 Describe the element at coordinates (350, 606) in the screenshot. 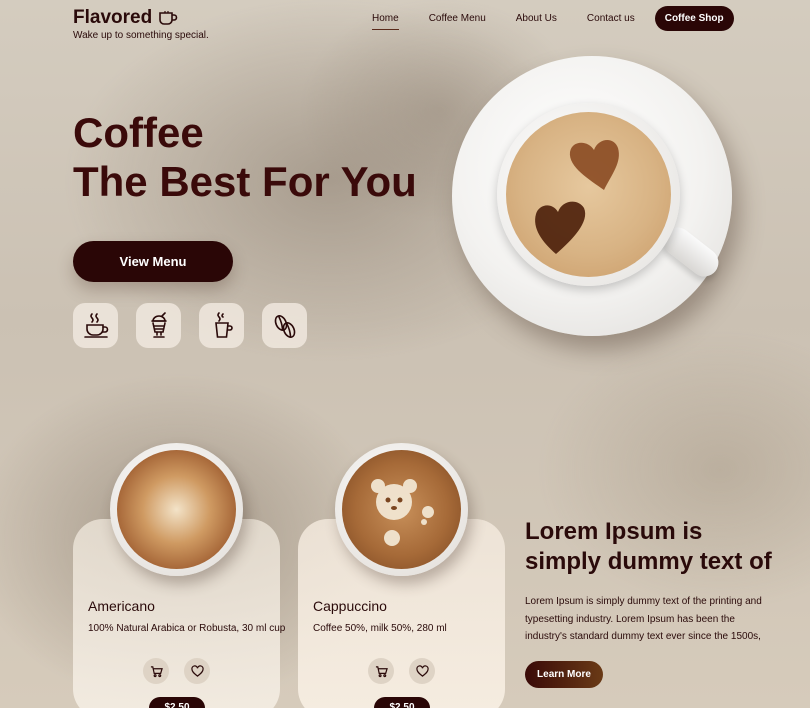

I see `product-name: Cappuccino` at that location.